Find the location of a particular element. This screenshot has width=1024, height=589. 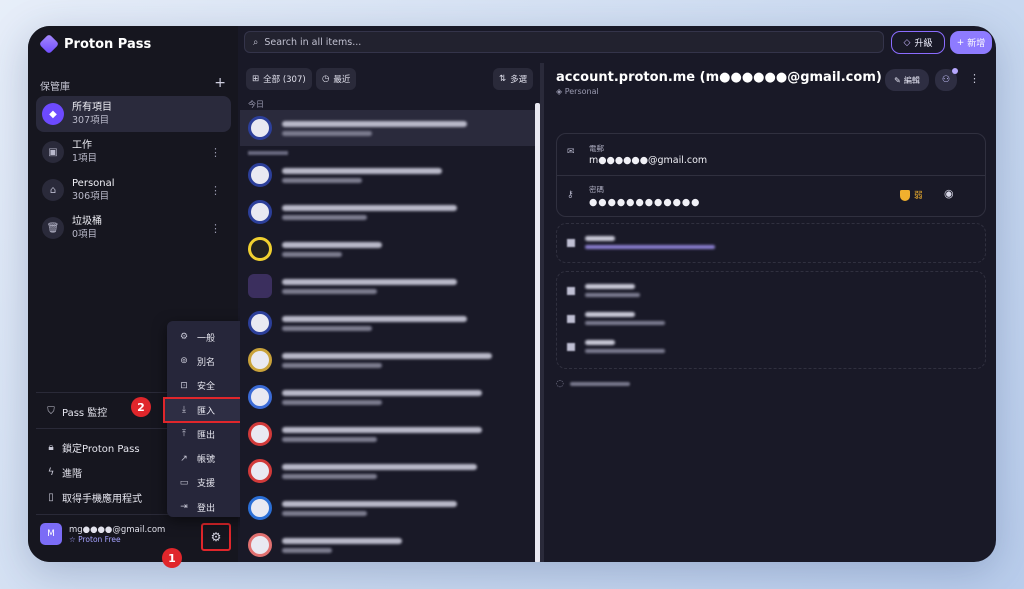

history-link: ◌ is located at coordinates (593, 384).